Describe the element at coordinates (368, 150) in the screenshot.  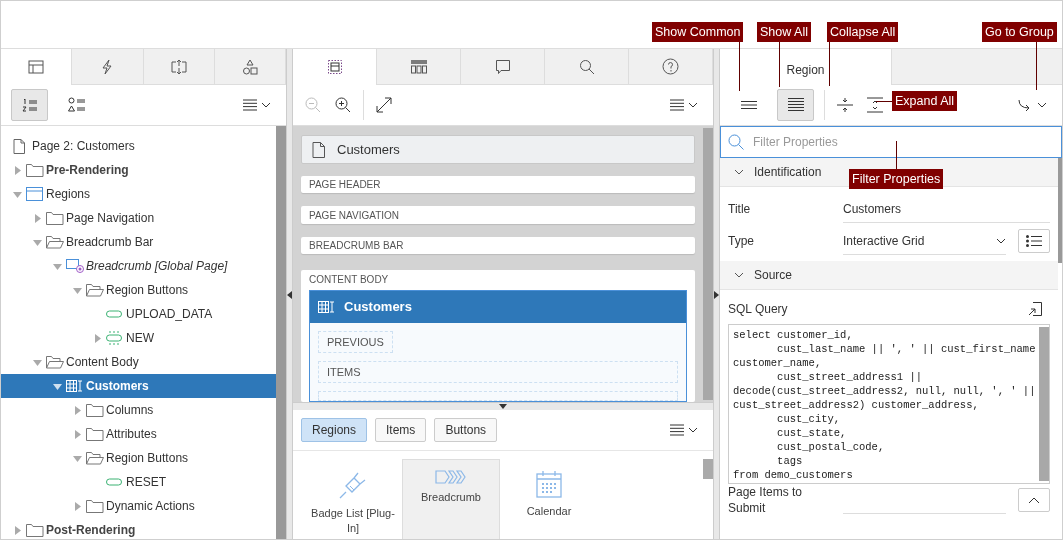
I see `page-title: Customers` at that location.